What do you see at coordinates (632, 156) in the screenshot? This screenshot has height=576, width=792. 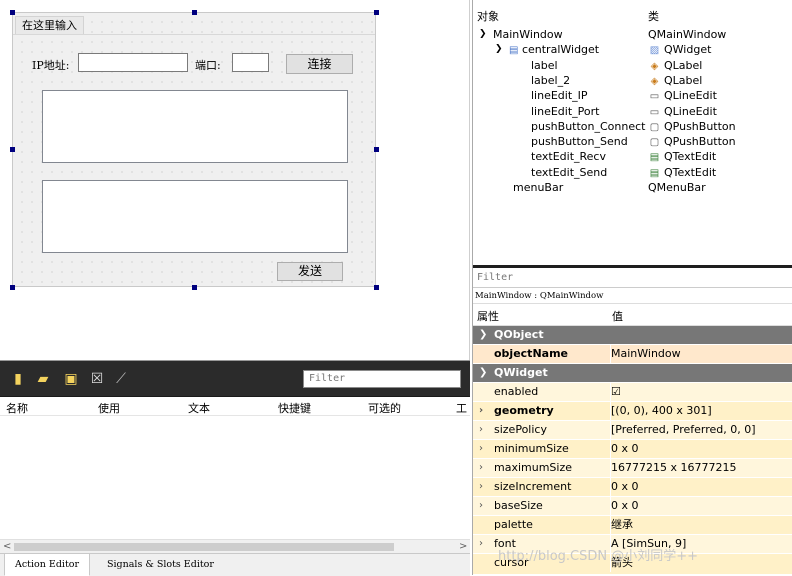 I see `tree-row-textedit-recv: textEdit_Recv ▤ QTextEdit` at bounding box center [632, 156].